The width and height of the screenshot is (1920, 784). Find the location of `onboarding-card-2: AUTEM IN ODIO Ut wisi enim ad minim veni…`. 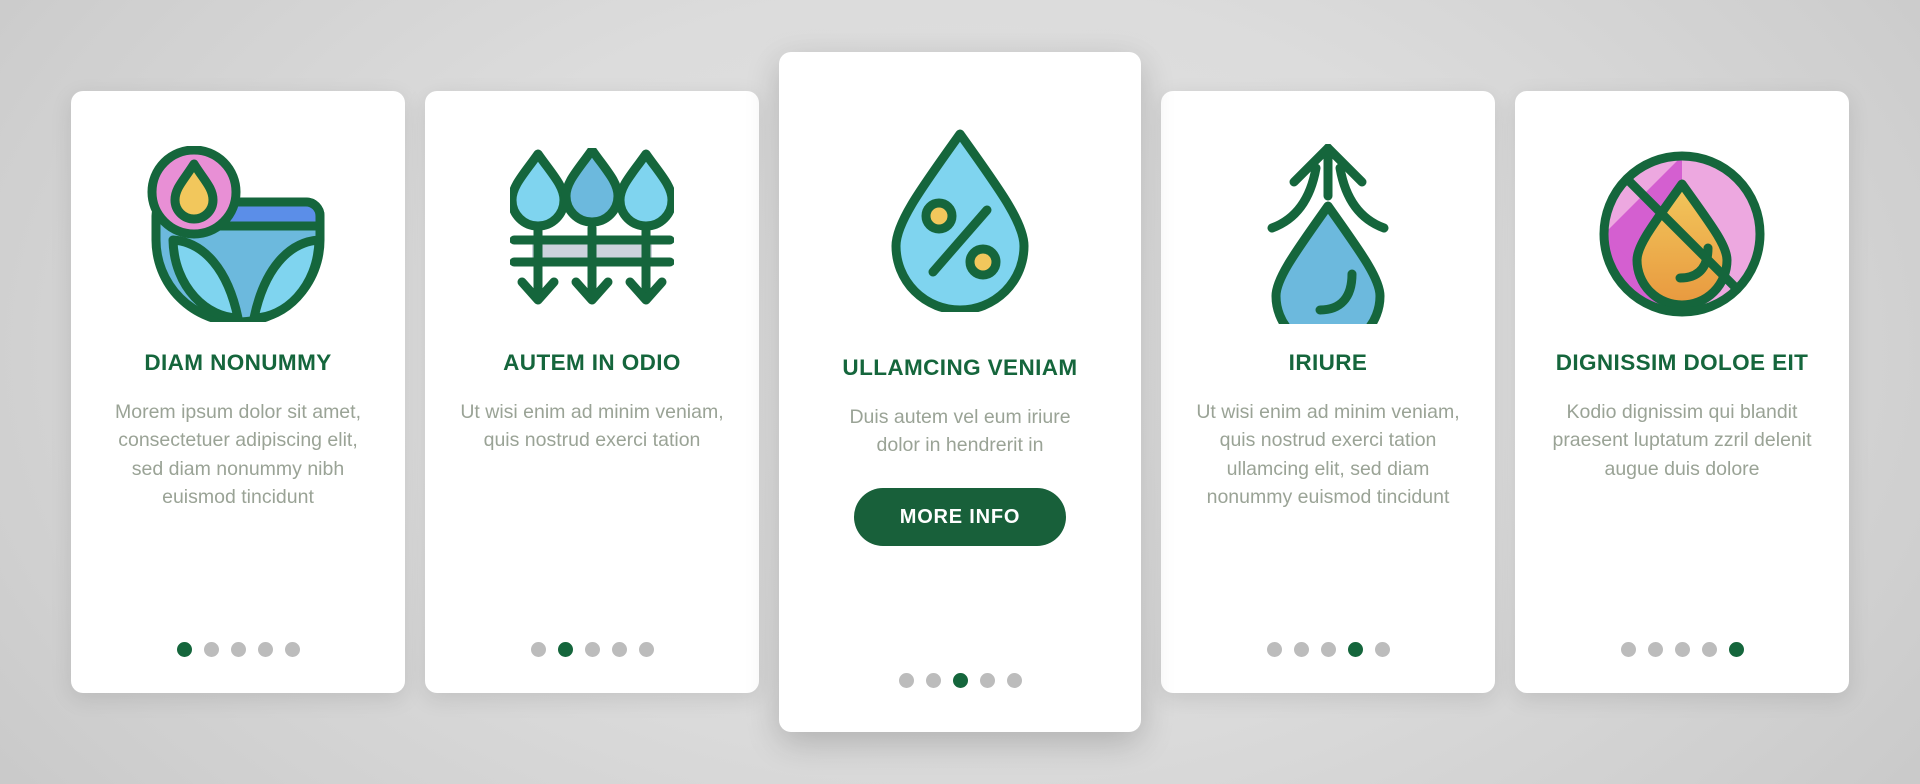

onboarding-card-2: AUTEM IN ODIO Ut wisi enim ad minim veni… is located at coordinates (592, 392).